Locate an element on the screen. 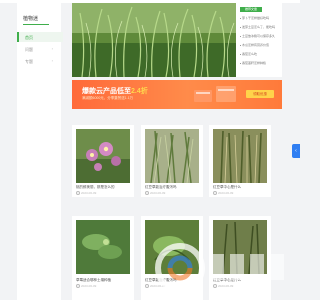 The image size is (320, 300). card-title: 桃的鲜美丽，那是怎么的 is located at coordinates (95, 187).